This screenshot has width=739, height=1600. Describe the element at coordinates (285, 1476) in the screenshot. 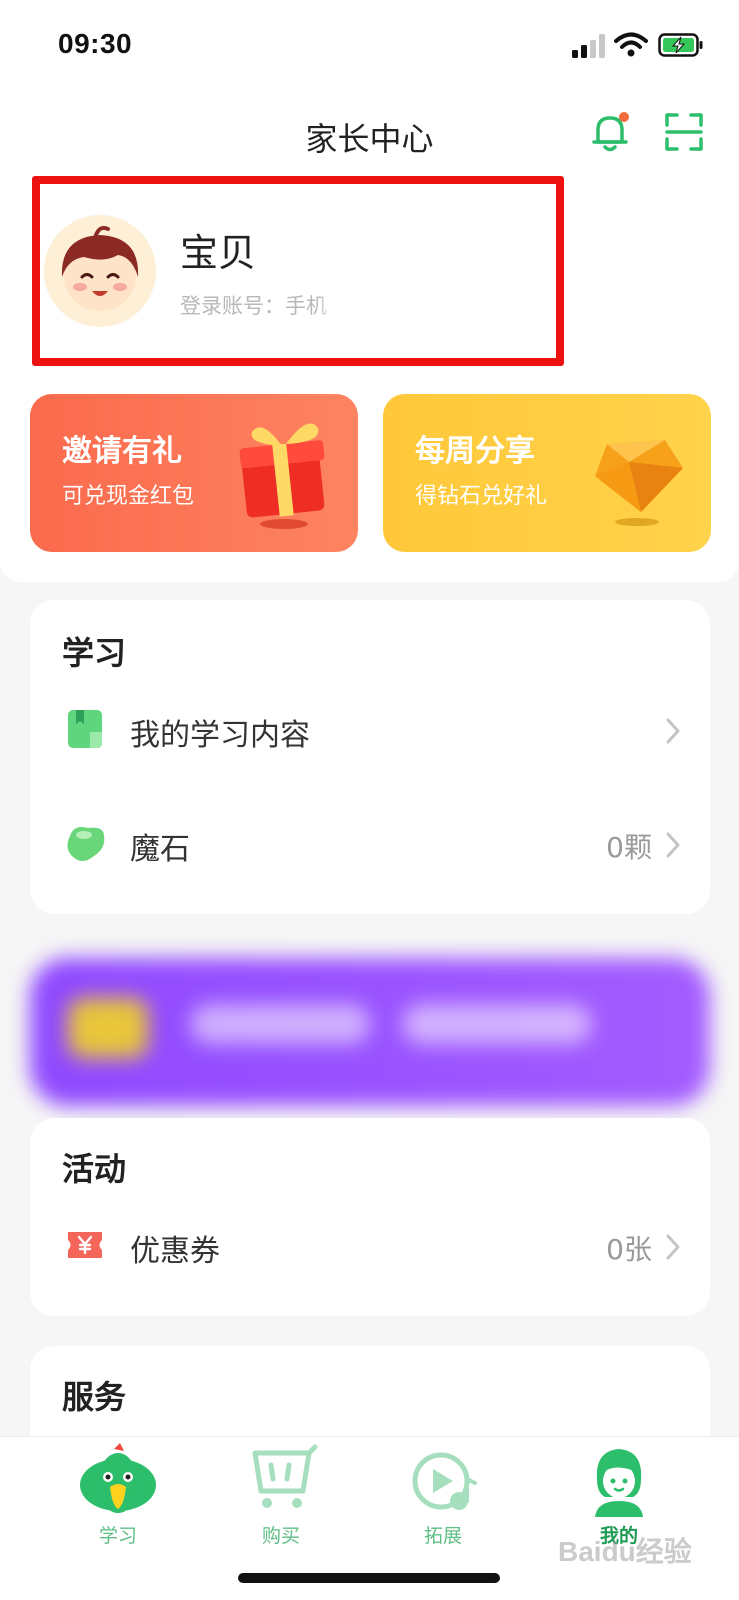

I see `cart-icon` at that location.